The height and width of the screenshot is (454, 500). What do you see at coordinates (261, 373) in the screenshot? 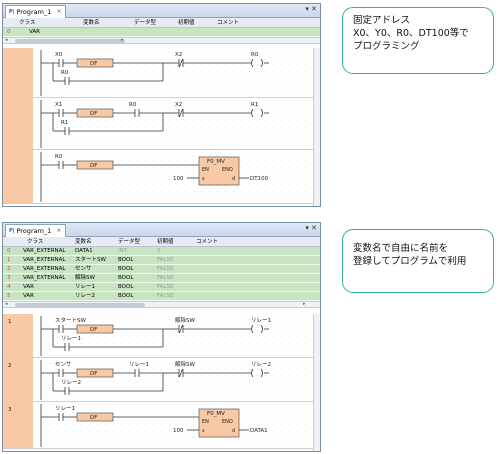
I see `coil-right` at bounding box center [261, 373].